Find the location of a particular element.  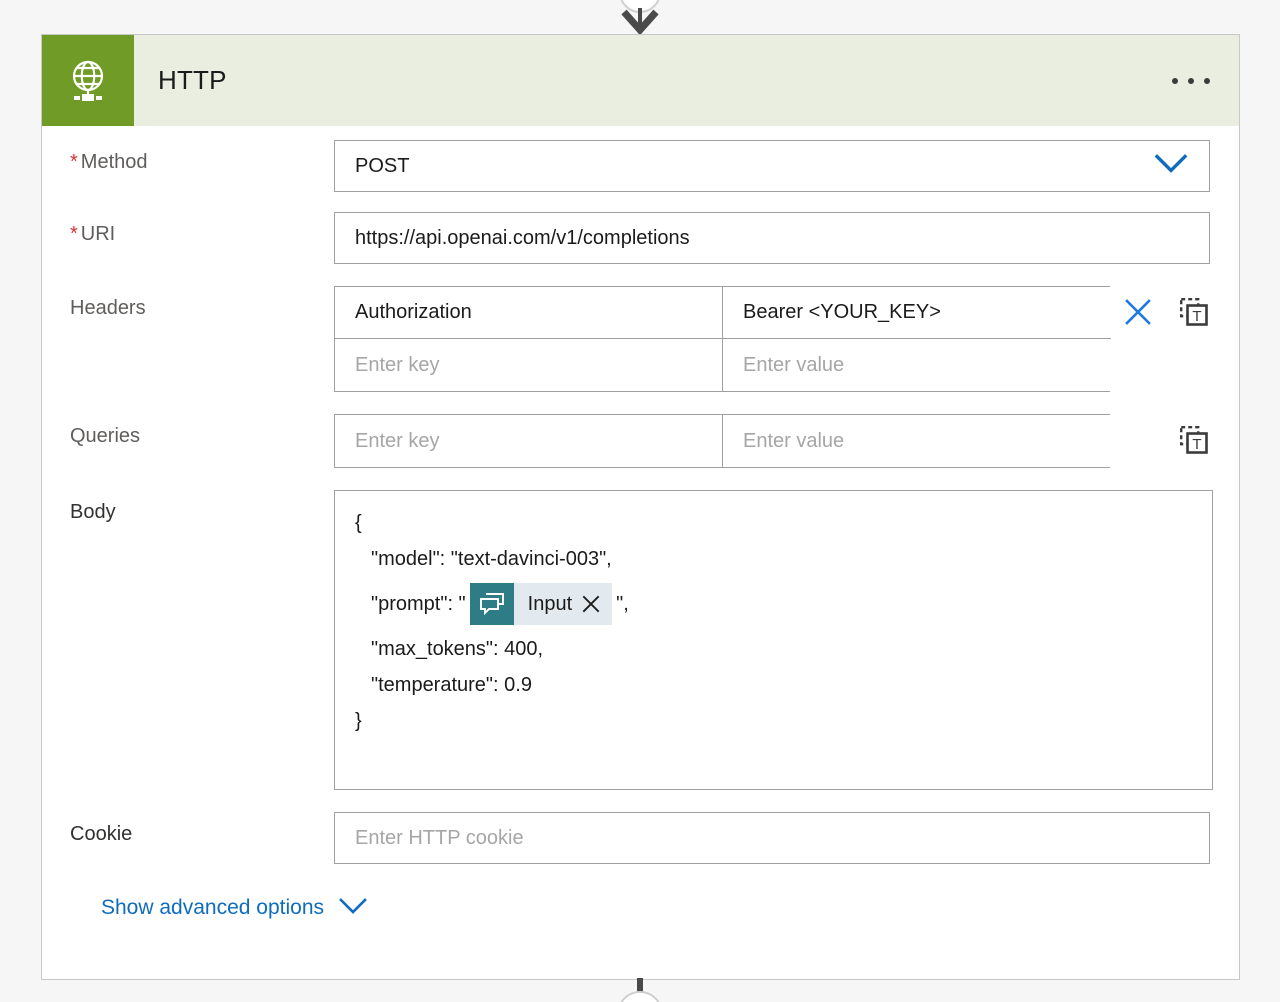

method-value: POST is located at coordinates (382, 165).